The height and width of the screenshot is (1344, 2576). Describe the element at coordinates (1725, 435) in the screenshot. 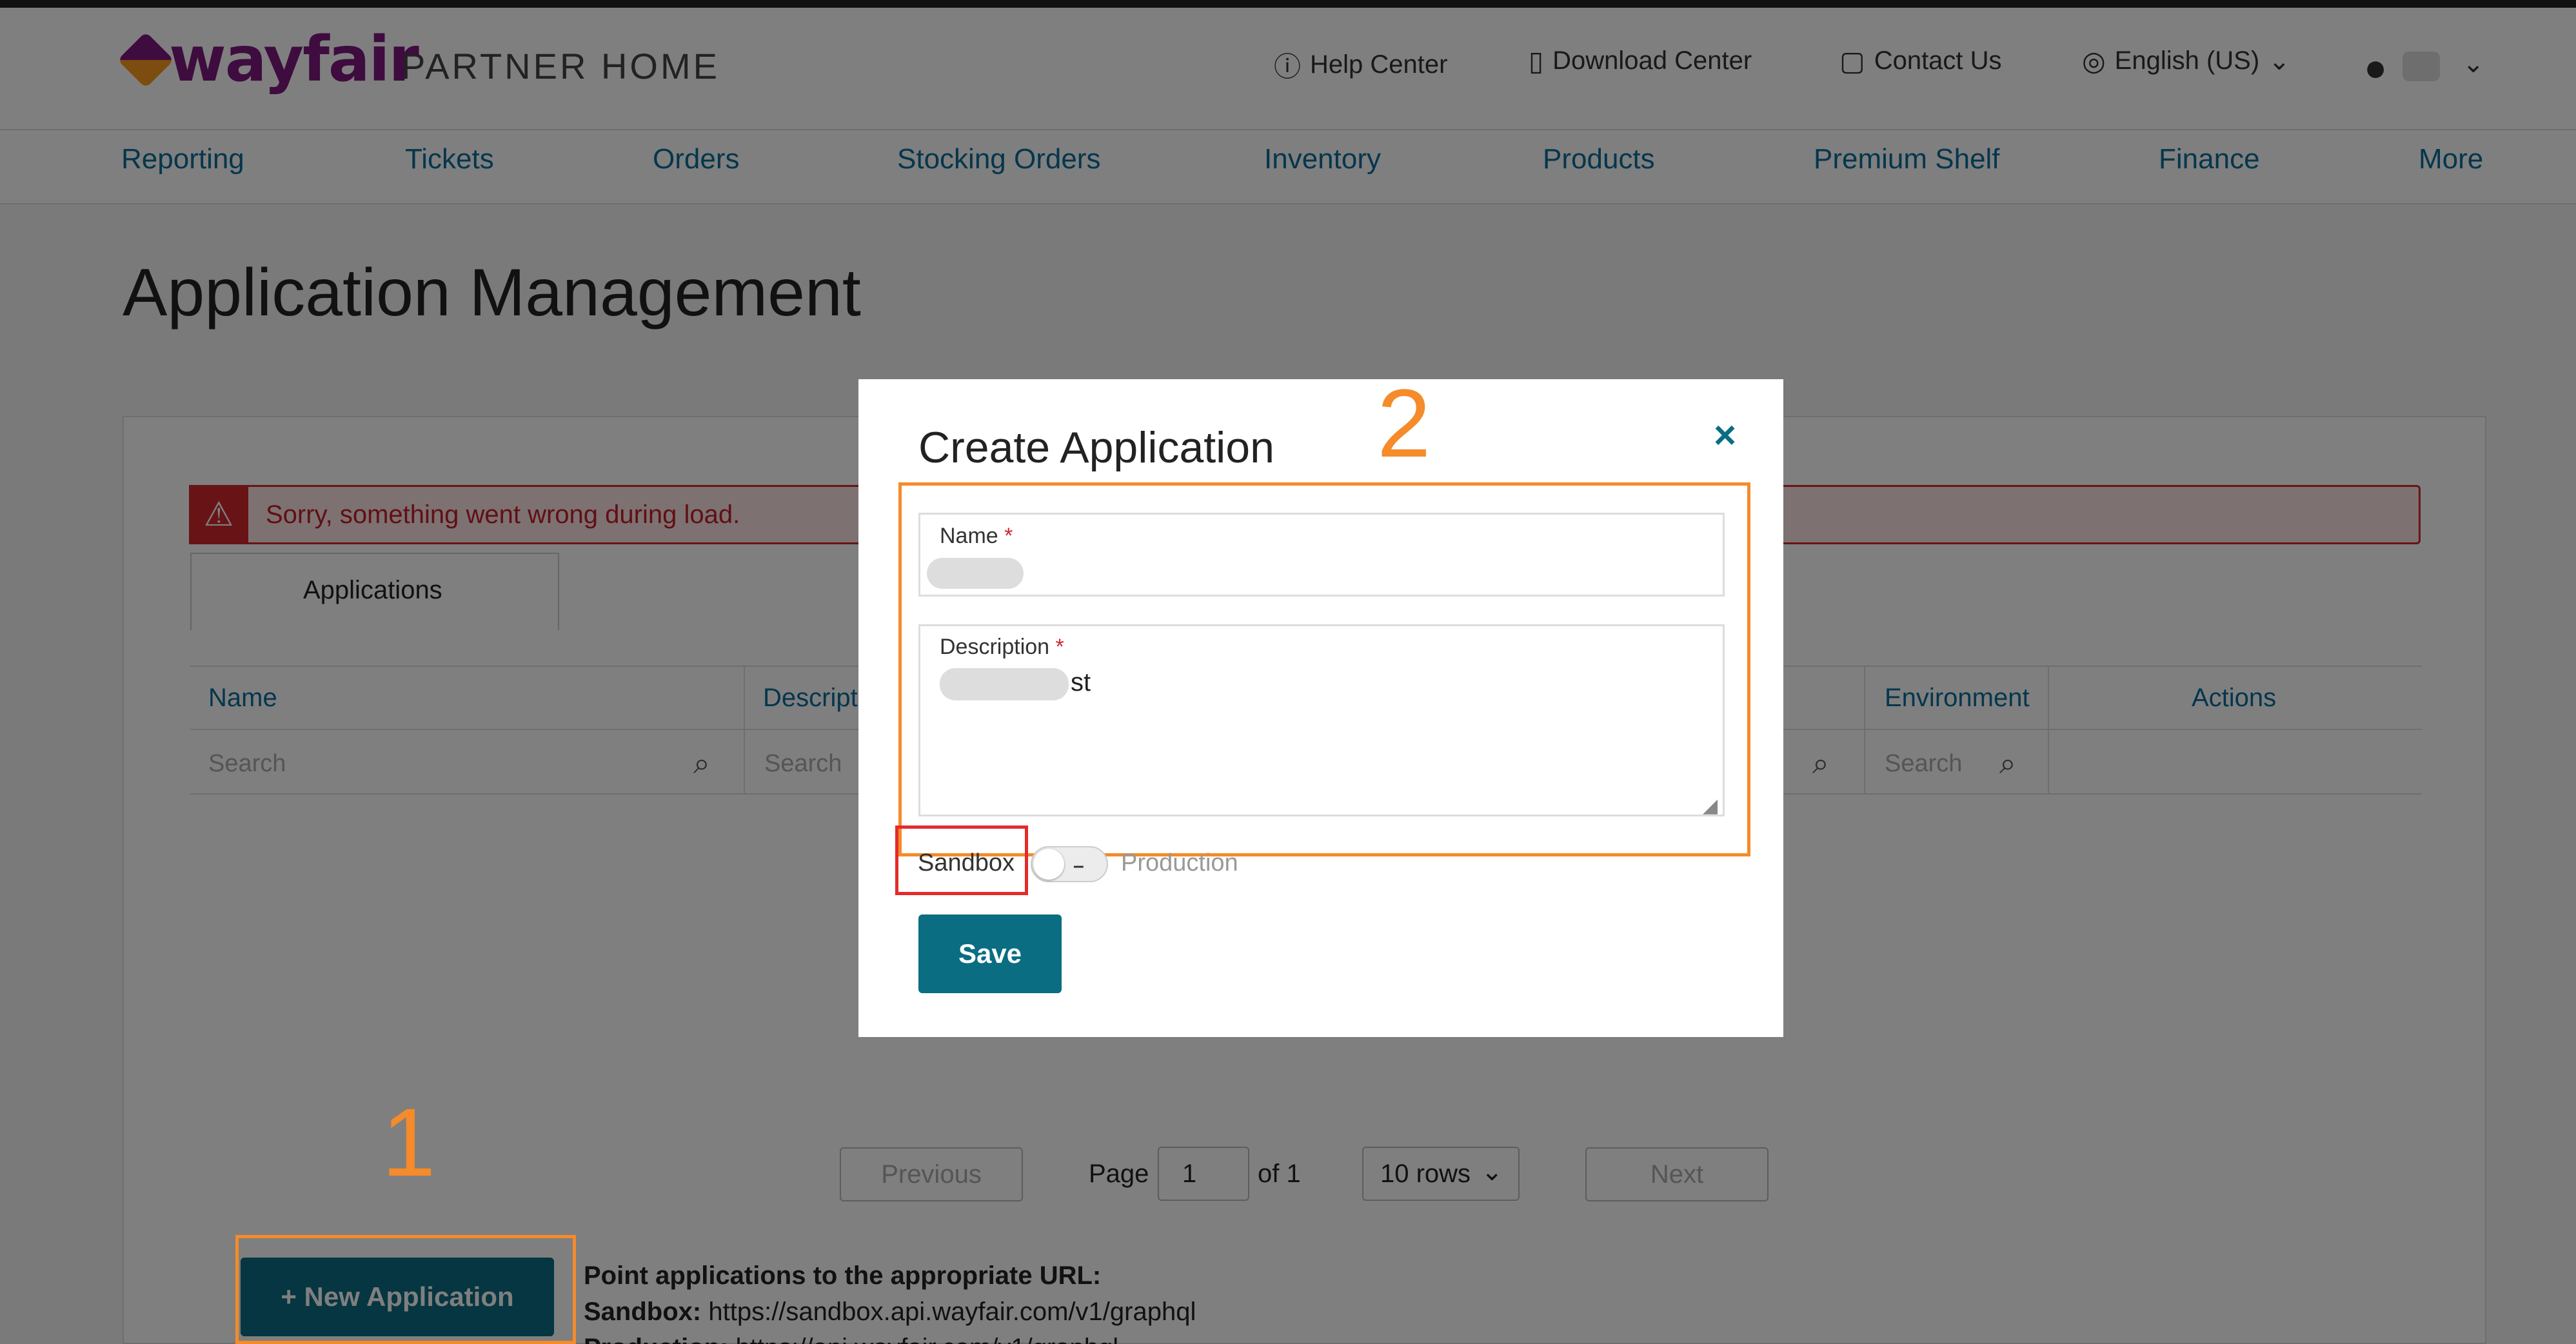

I see `close-icon: ×` at that location.